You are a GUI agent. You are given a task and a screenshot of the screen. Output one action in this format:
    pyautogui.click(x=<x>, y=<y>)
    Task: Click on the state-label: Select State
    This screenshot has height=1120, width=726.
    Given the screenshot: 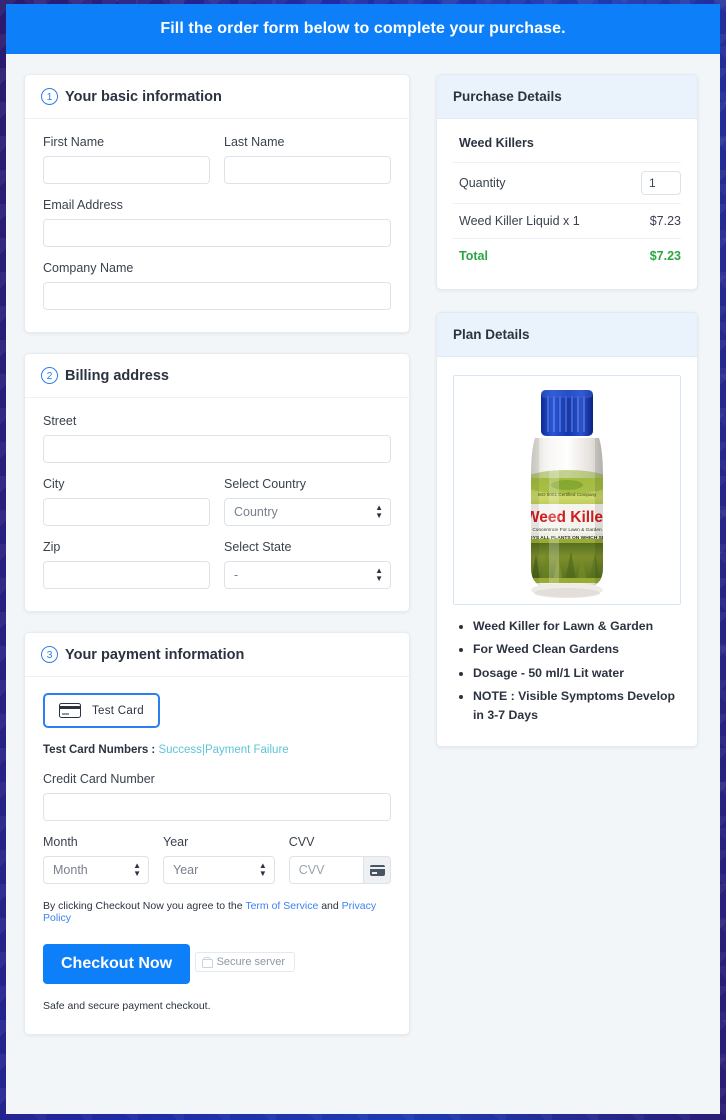 What is the action you would take?
    pyautogui.click(x=258, y=547)
    